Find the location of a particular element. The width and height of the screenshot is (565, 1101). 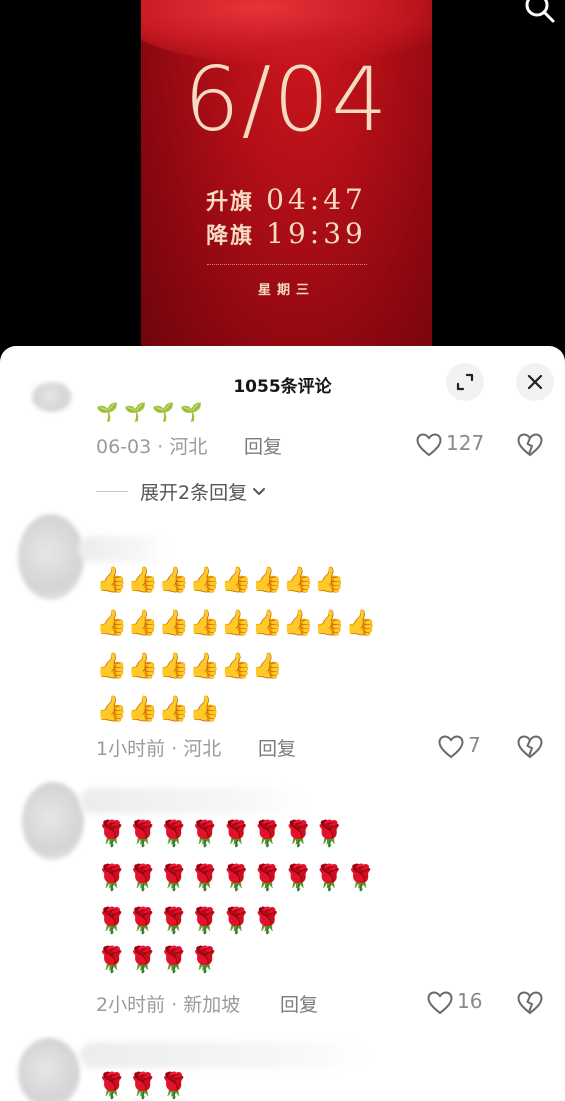

chevron-down-icon is located at coordinates (259, 491).